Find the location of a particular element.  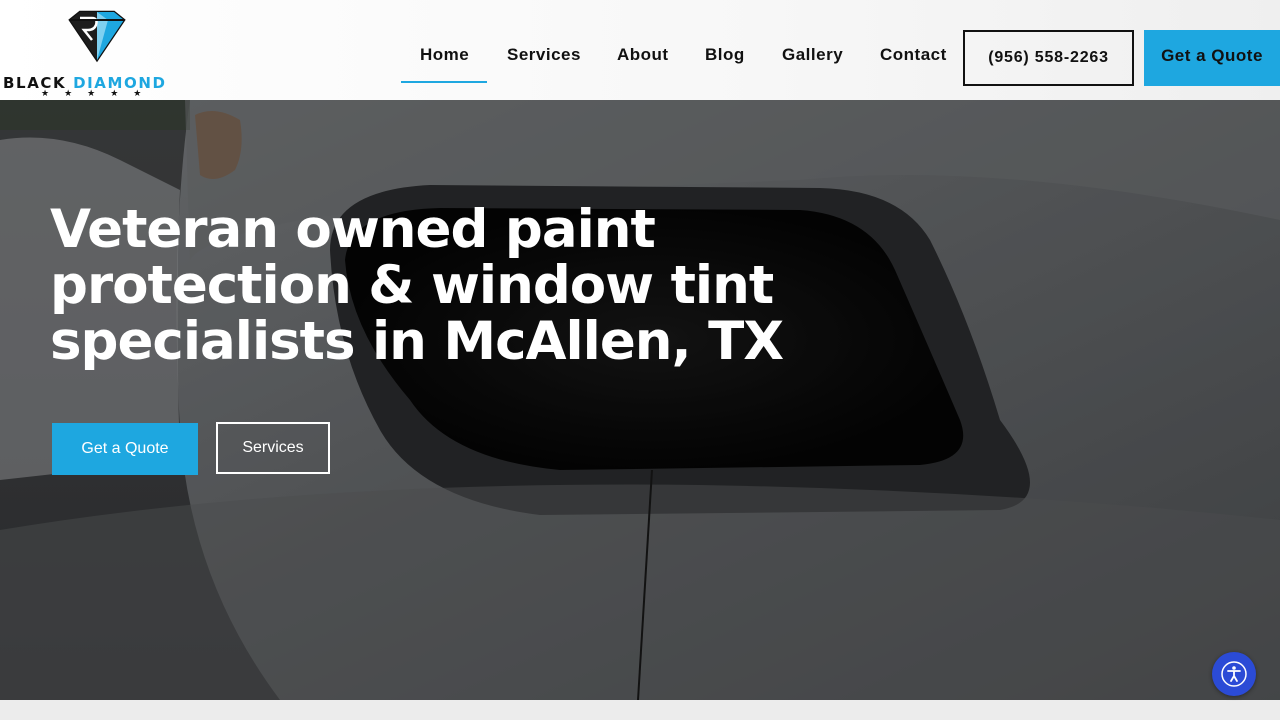

hero-title-line-3: specialists in McAllen, TX is located at coordinates (417, 341).